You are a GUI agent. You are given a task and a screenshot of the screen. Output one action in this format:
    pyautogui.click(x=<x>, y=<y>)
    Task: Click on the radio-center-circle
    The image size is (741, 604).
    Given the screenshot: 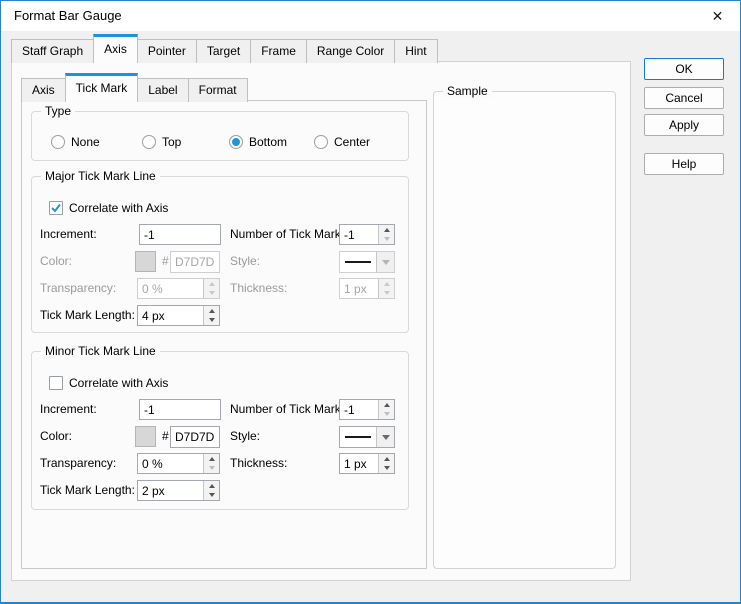 What is the action you would take?
    pyautogui.click(x=321, y=142)
    